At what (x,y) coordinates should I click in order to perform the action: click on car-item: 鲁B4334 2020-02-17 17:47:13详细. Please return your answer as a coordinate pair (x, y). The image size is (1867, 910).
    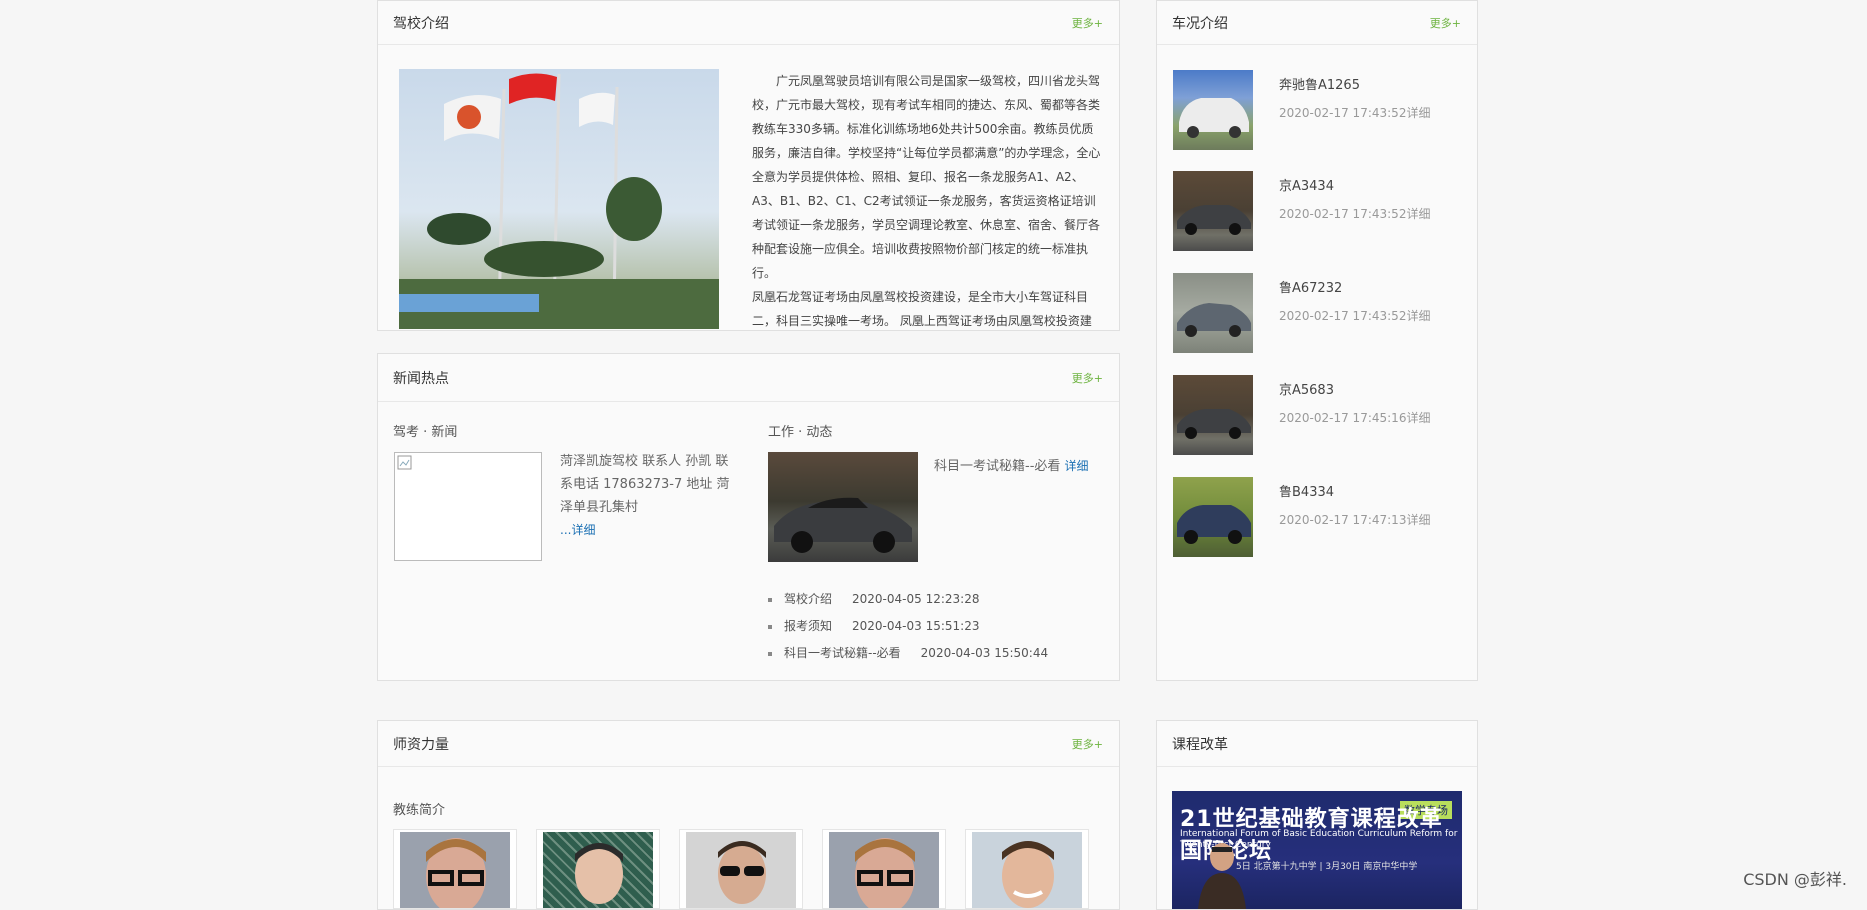
    Looking at the image, I should click on (1303, 518).